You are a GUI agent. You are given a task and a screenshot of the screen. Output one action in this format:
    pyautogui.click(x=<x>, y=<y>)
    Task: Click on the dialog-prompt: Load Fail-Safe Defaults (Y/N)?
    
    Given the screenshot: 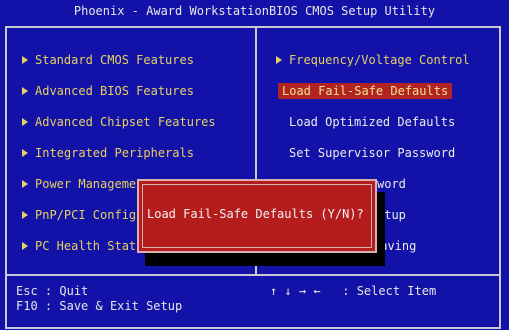 What is the action you would take?
    pyautogui.click(x=255, y=214)
    